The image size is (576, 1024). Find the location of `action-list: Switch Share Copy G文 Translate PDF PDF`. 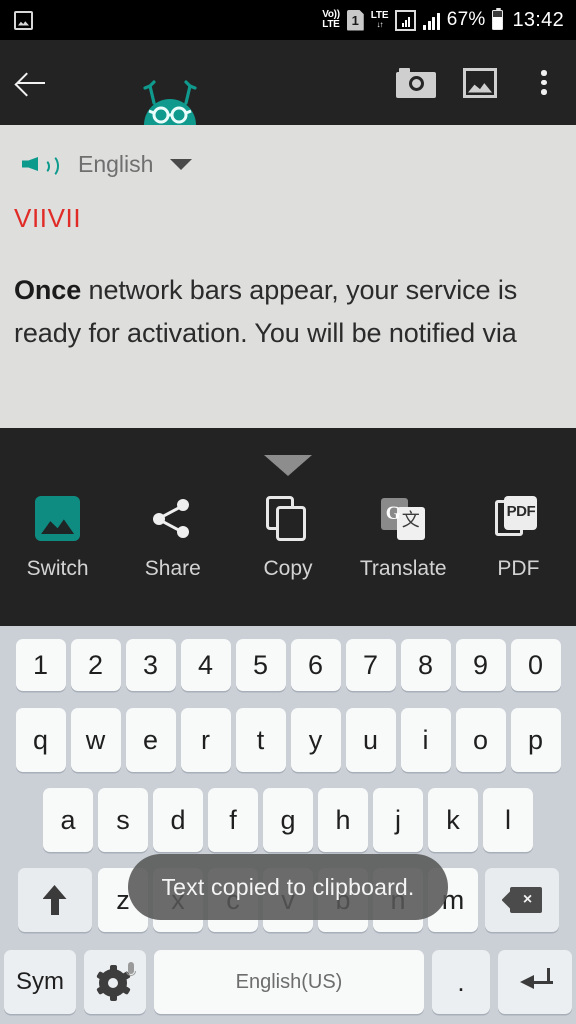

action-list: Switch Share Copy G文 Translate PDF PDF is located at coordinates (288, 538).